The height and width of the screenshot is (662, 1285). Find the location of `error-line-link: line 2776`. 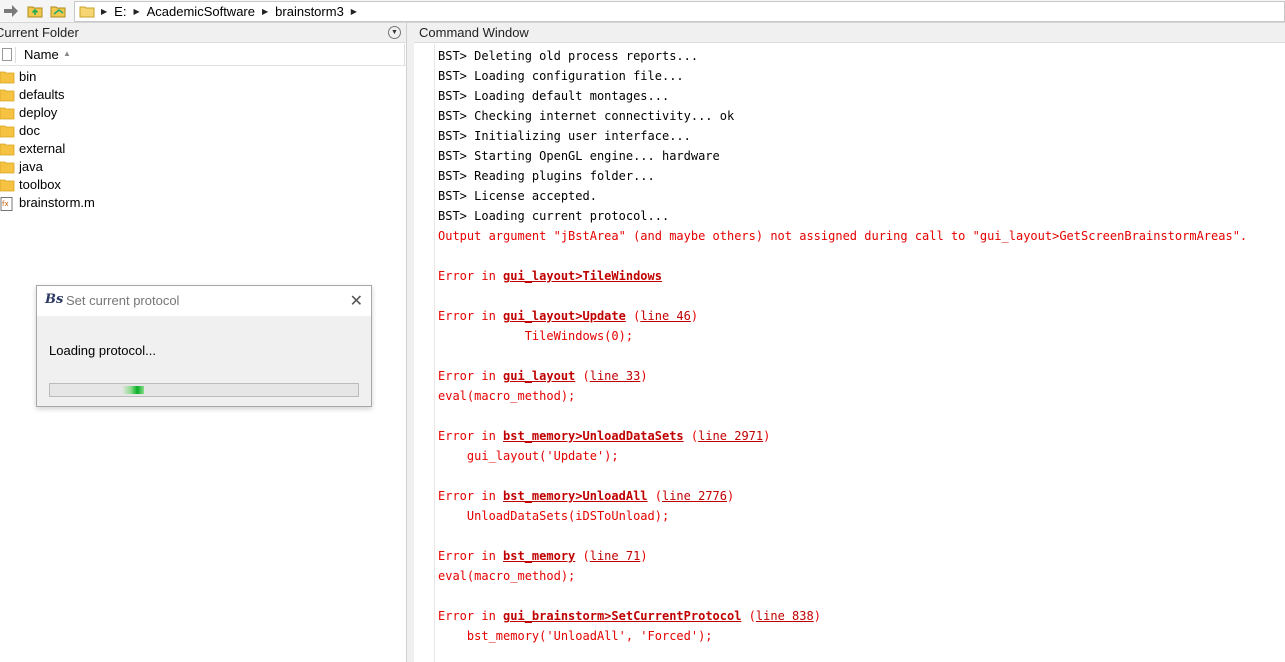

error-line-link: line 2776 is located at coordinates (694, 496).